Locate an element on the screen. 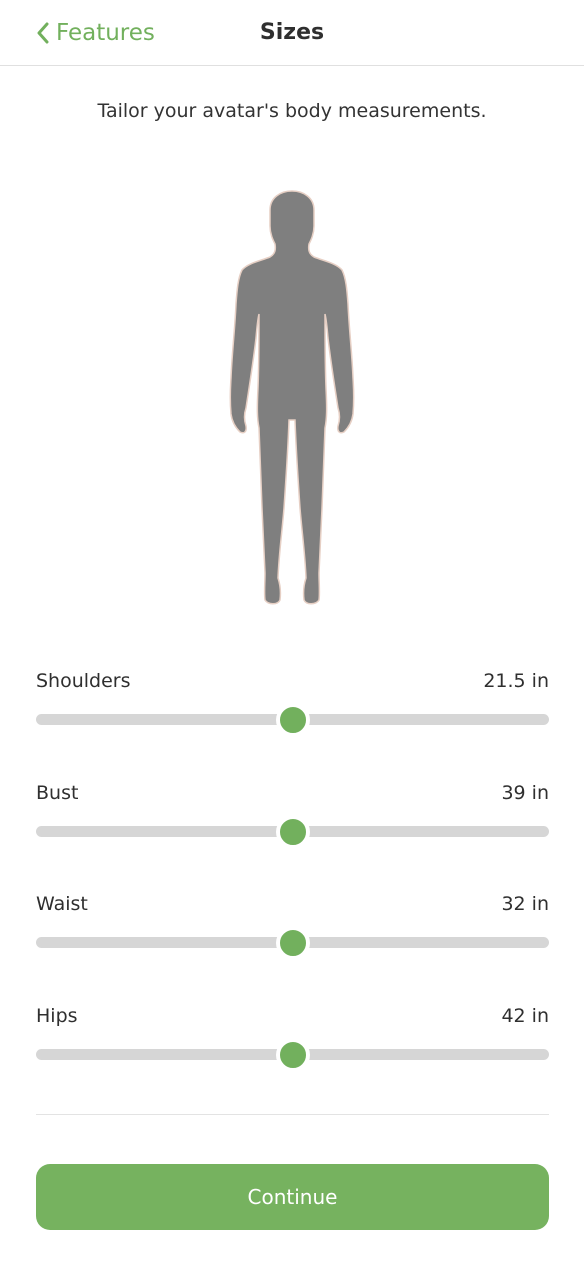  avatar-silhouette is located at coordinates (292, 398).